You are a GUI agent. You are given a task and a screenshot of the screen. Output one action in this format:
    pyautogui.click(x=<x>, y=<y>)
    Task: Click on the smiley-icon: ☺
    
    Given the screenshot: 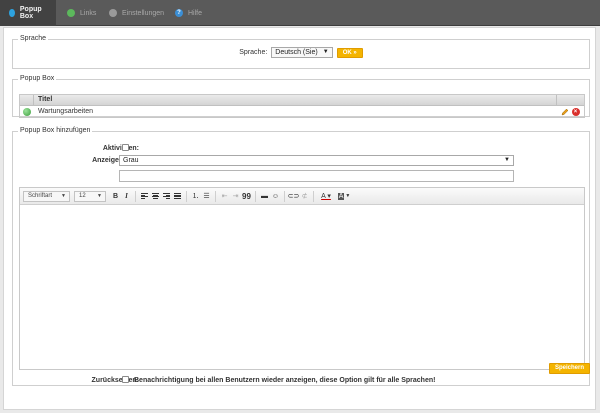 What is the action you would take?
    pyautogui.click(x=275, y=196)
    